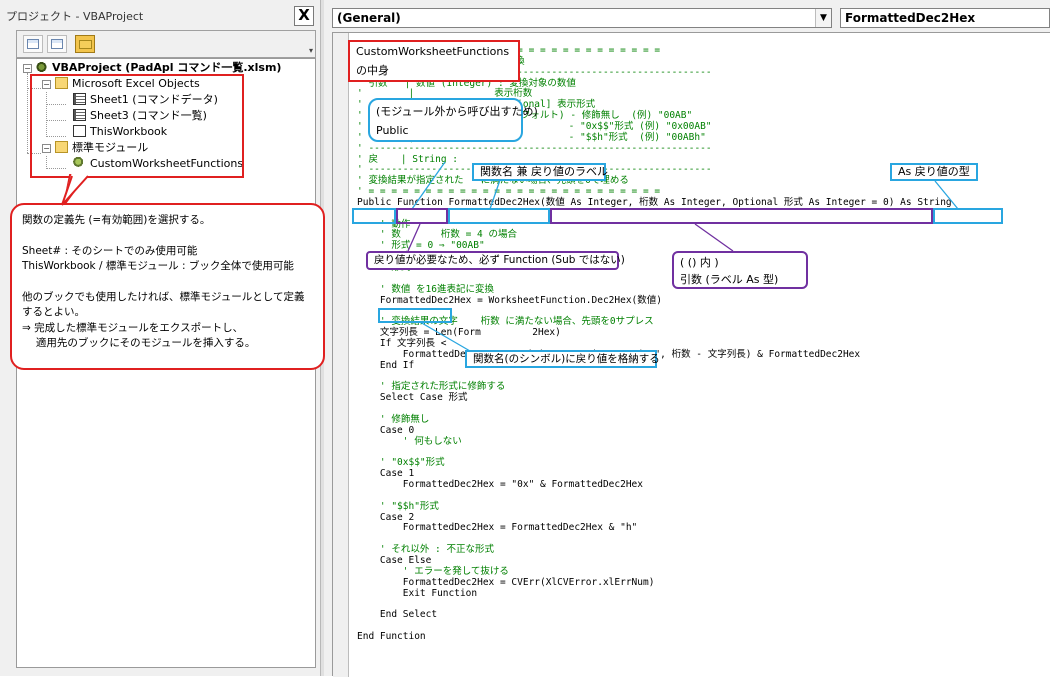 The width and height of the screenshot is (1050, 677). I want to click on vba-project-icon, so click(41, 67).